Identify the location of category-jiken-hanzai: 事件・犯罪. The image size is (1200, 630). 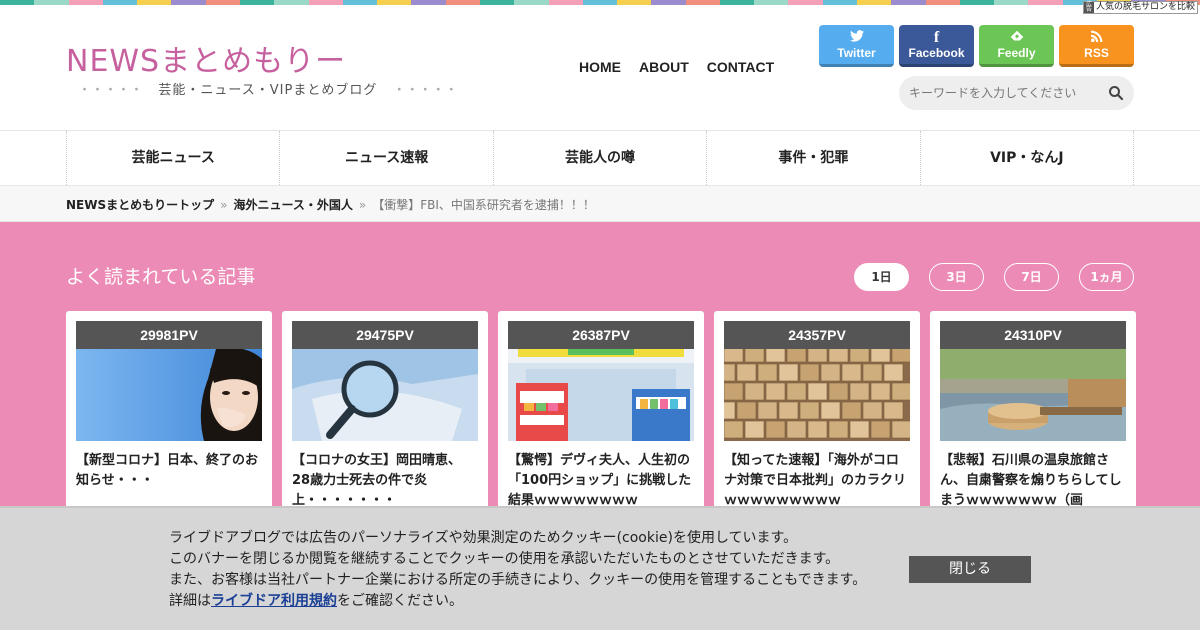
(812, 158).